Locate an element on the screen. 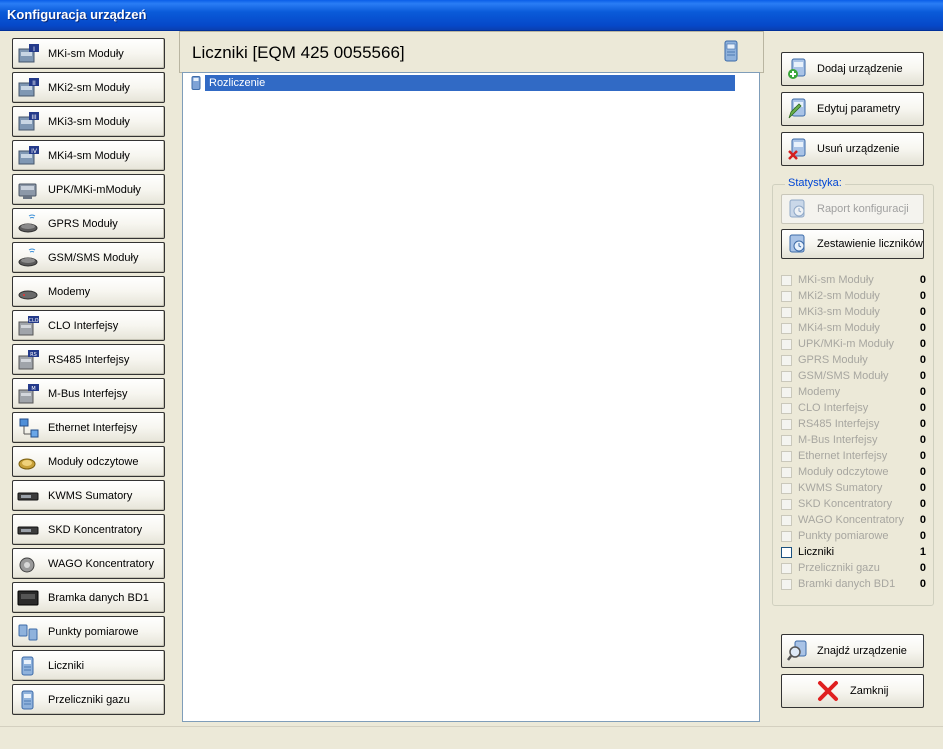 This screenshot has width=943, height=749. nav-button-gprs-module: GPRS Moduły is located at coordinates (88, 223).